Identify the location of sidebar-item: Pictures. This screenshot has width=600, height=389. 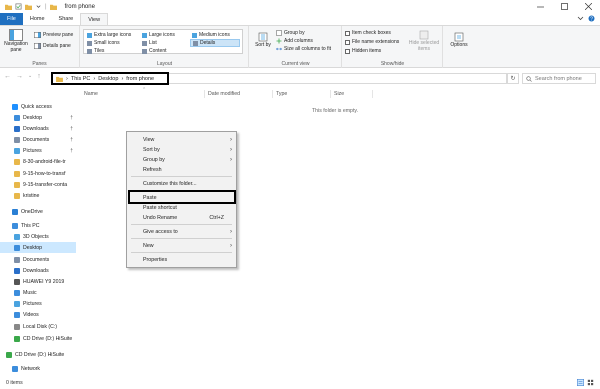
(38, 303).